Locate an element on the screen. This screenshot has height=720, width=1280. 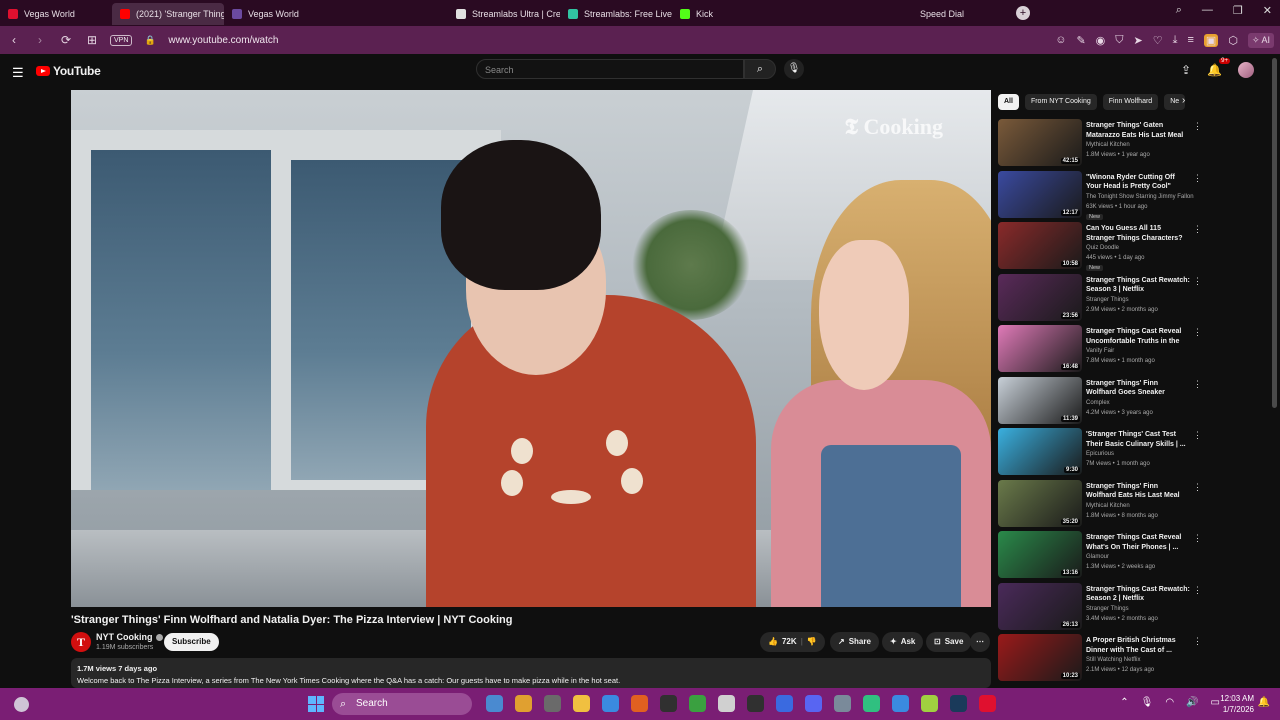
recommended-channel: Still Watching Netflix is located at coordinates (1113, 660).